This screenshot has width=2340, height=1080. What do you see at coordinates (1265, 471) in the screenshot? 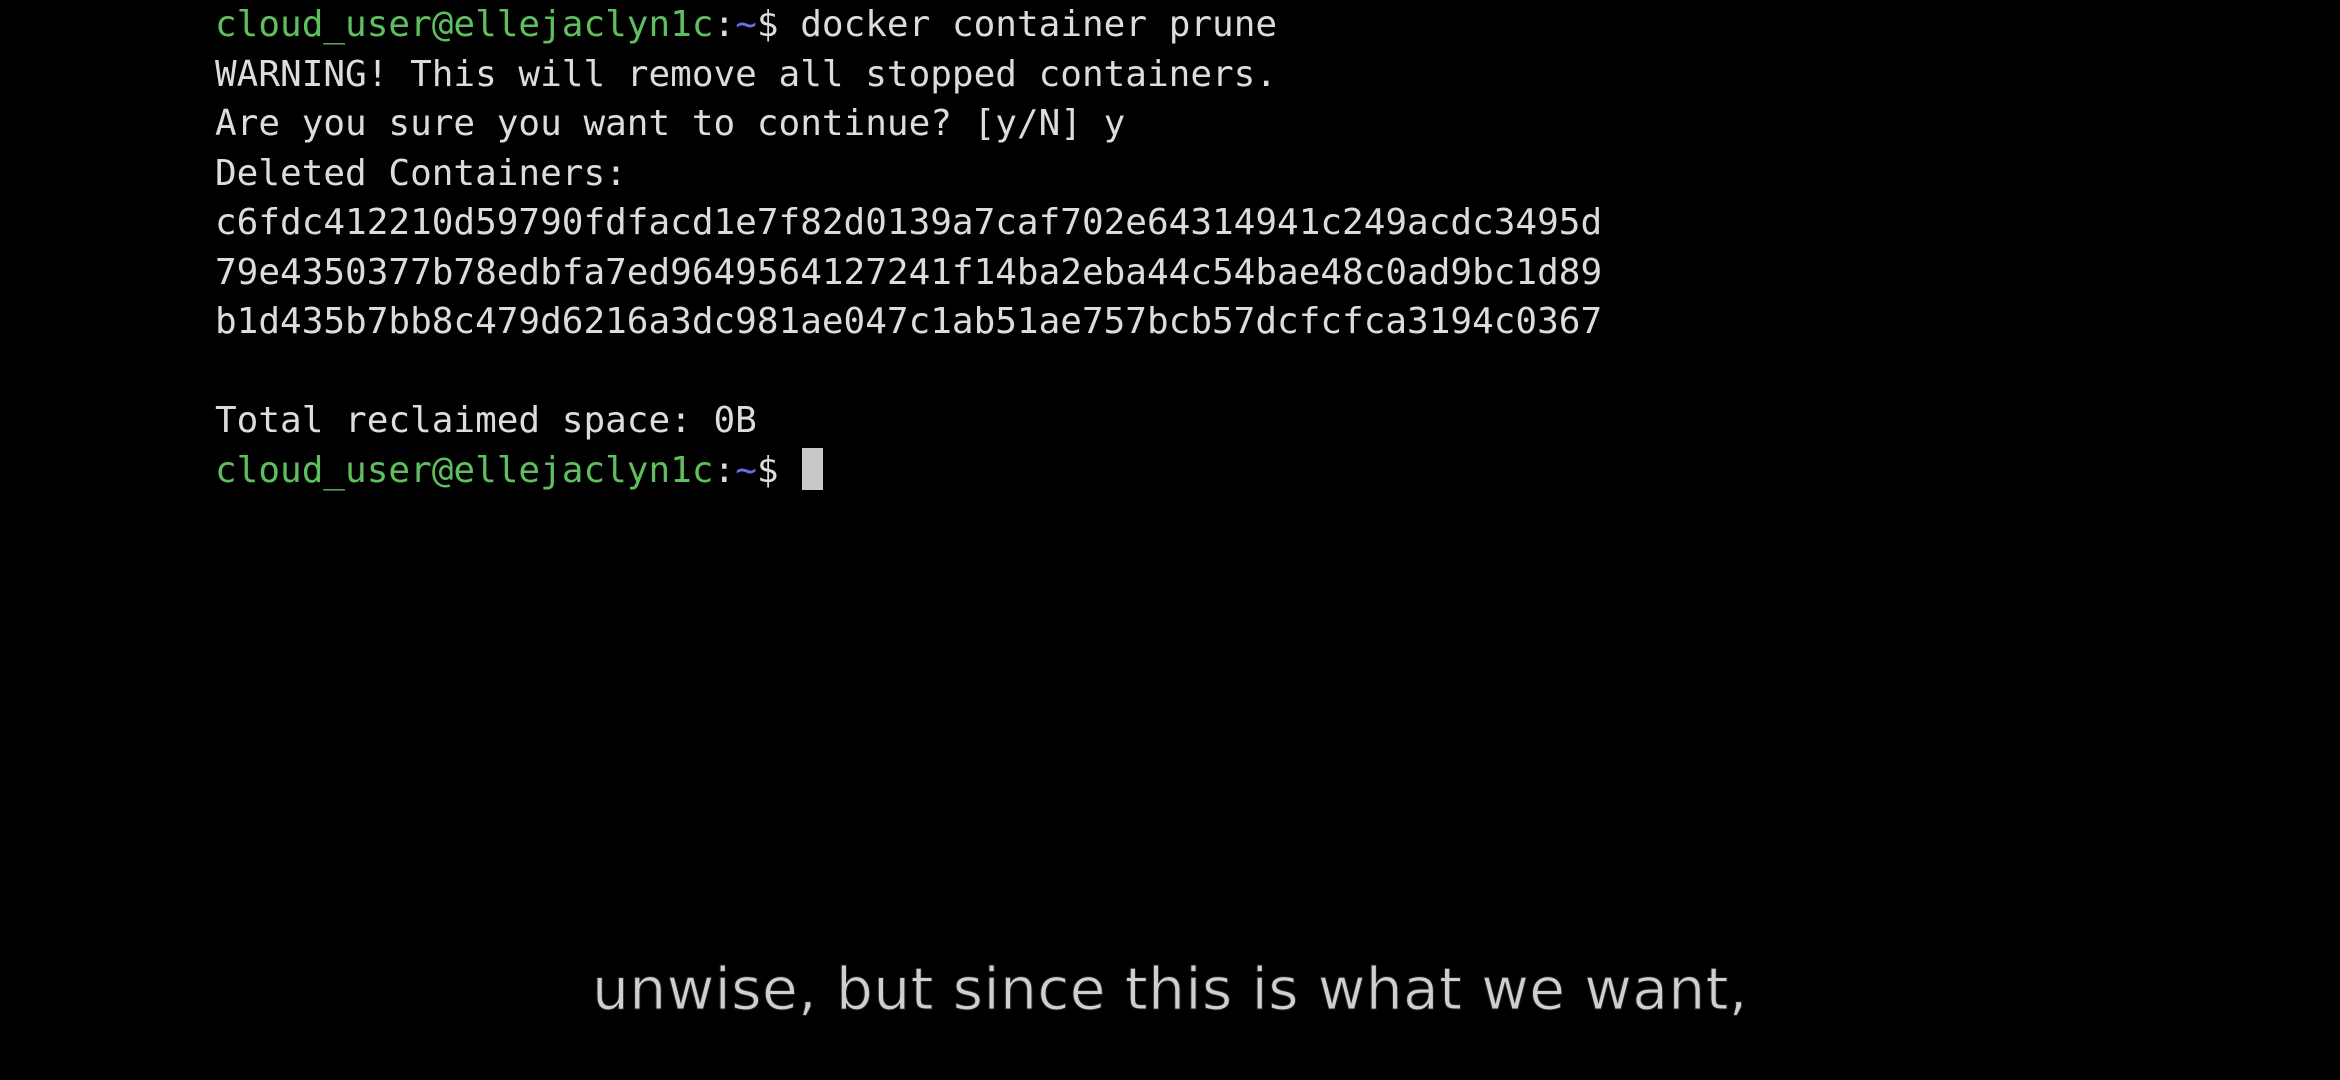
I see `active-prompt-line: cloud_user@ellejaclyn1c:~$` at bounding box center [1265, 471].